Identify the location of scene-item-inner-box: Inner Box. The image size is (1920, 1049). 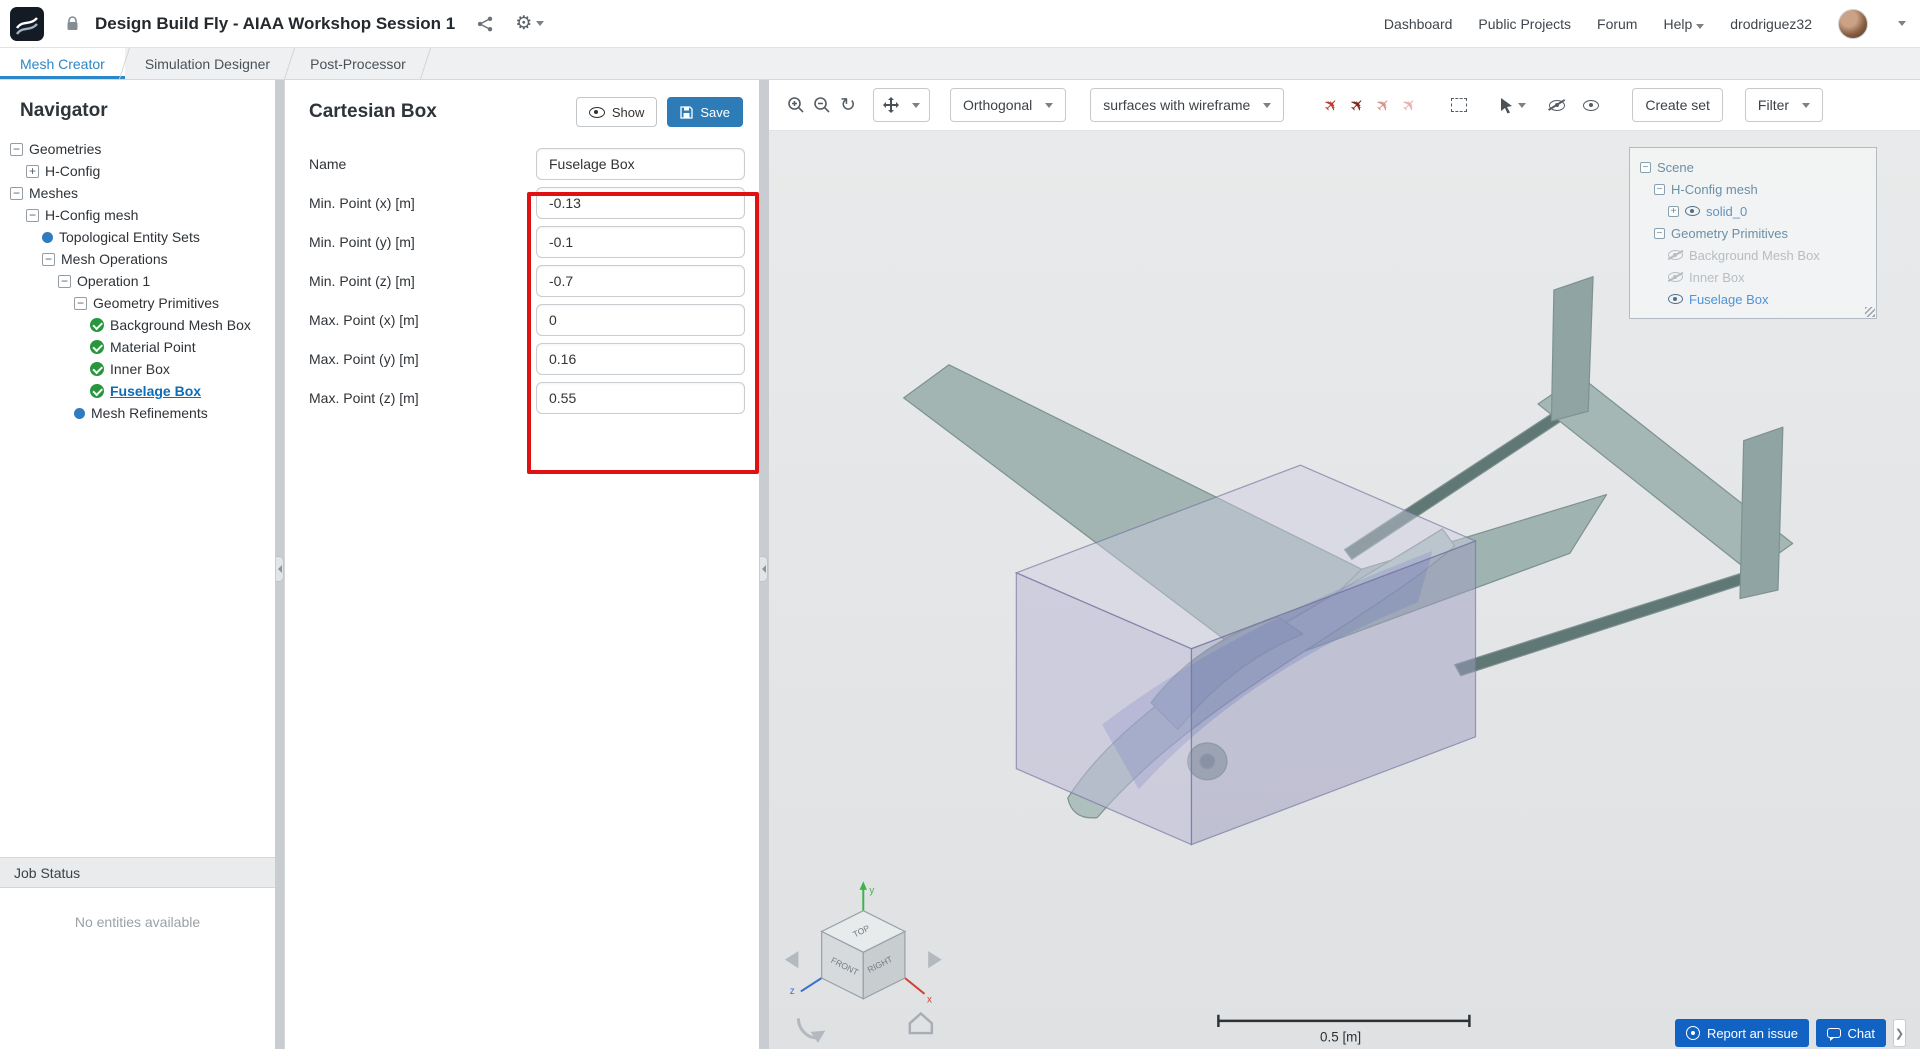
(1753, 277).